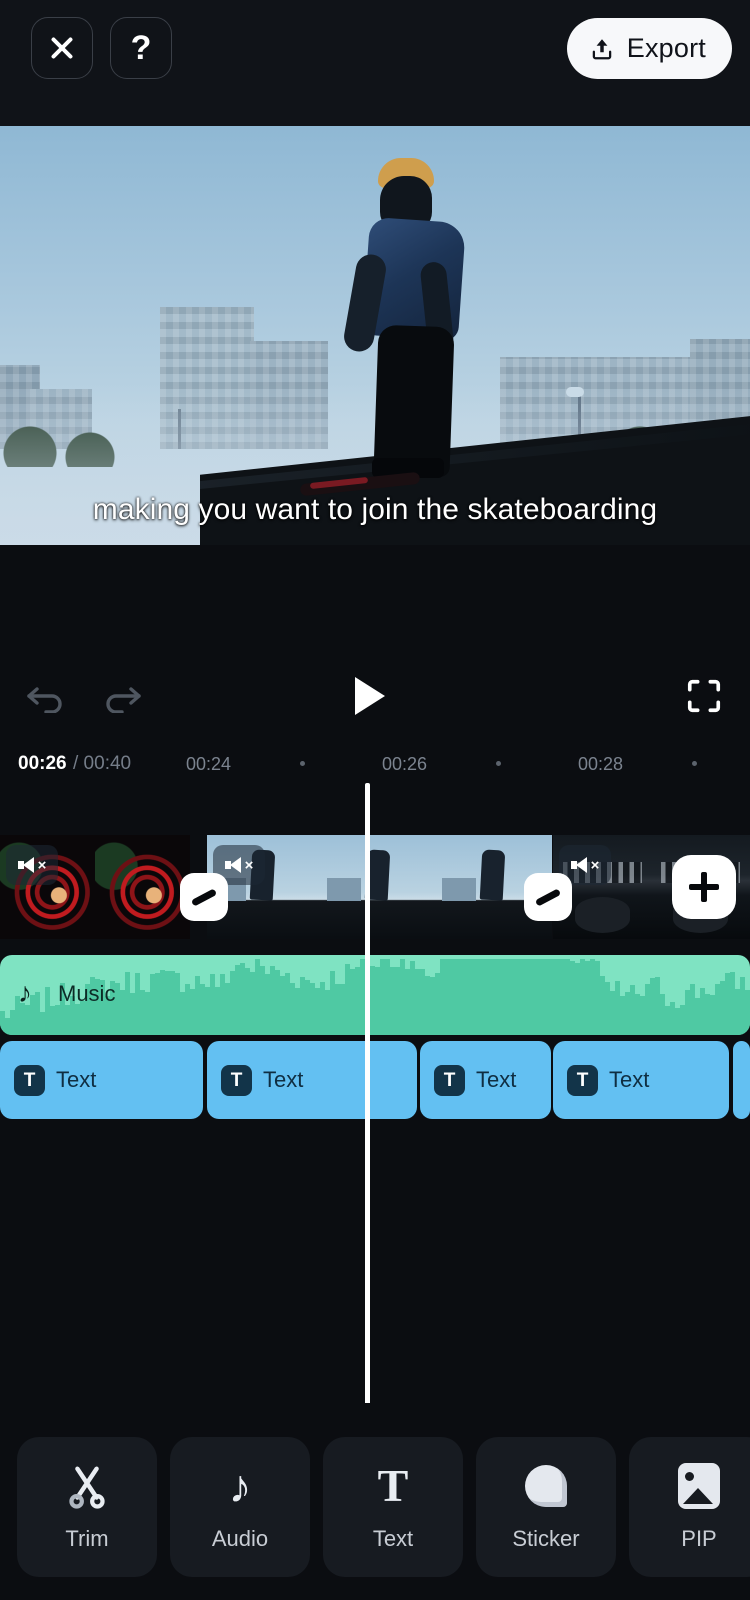  I want to click on playhead, so click(367, 1093).